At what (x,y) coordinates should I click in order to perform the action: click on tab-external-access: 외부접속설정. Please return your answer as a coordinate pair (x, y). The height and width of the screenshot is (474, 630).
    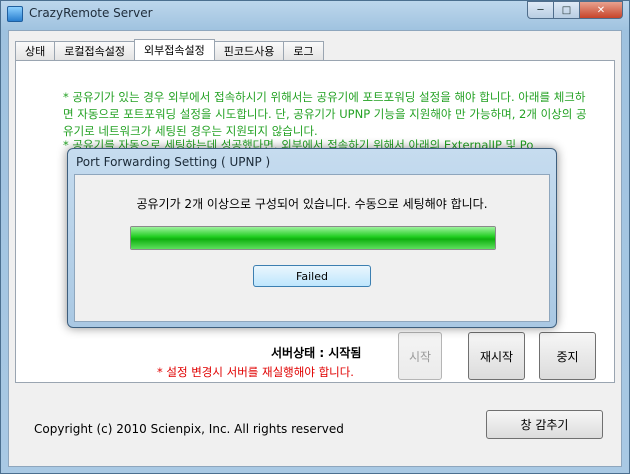
    Looking at the image, I should click on (174, 49).